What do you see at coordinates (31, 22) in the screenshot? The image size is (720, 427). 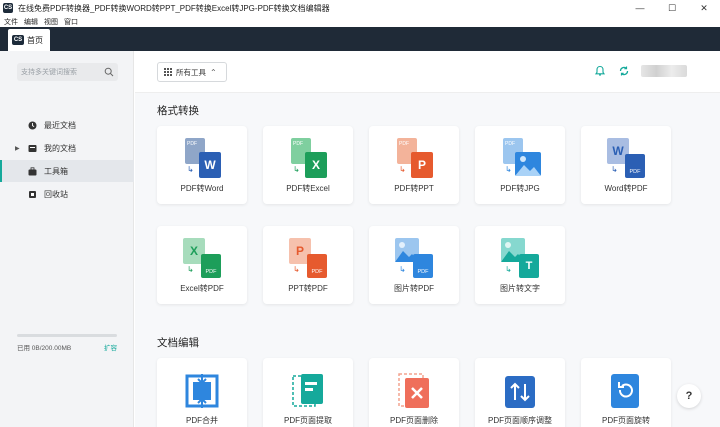 I see `menu-edit: 编辑` at bounding box center [31, 22].